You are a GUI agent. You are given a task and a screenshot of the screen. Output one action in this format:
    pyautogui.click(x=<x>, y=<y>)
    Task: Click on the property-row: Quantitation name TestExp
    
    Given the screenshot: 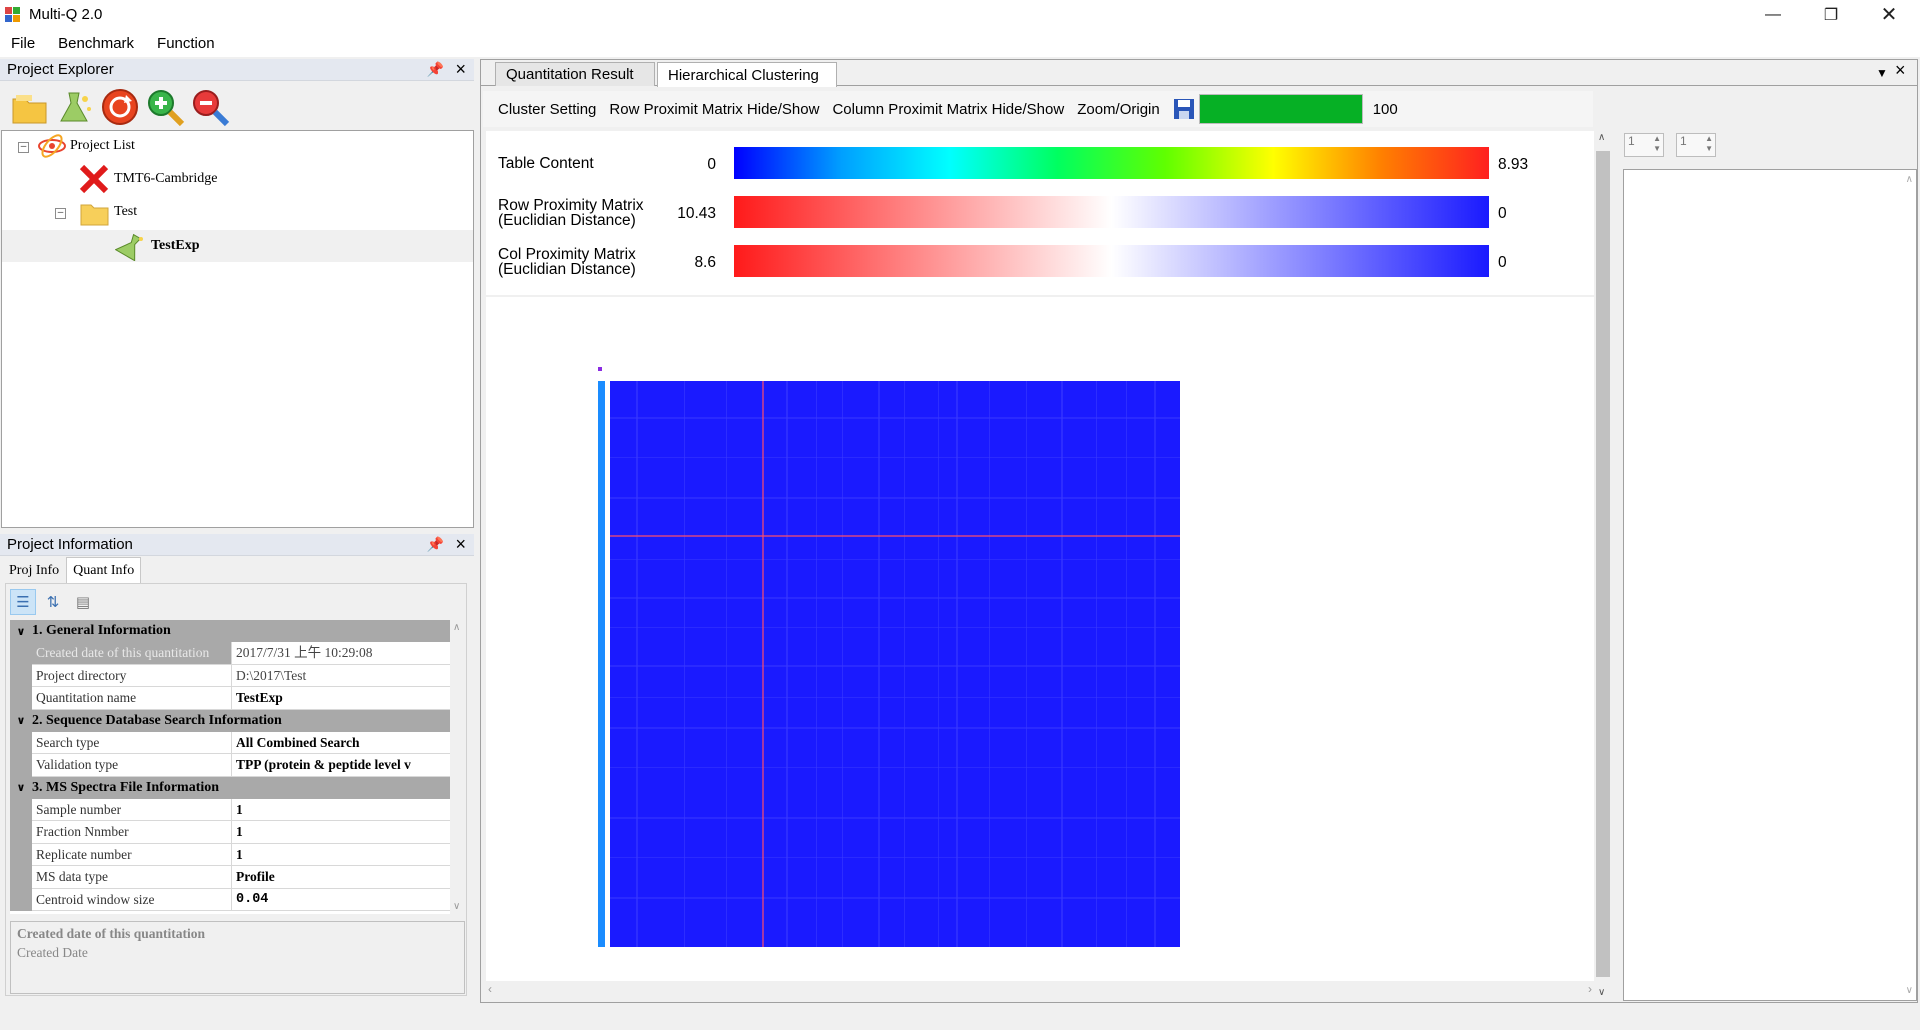 What is the action you would take?
    pyautogui.click(x=230, y=698)
    